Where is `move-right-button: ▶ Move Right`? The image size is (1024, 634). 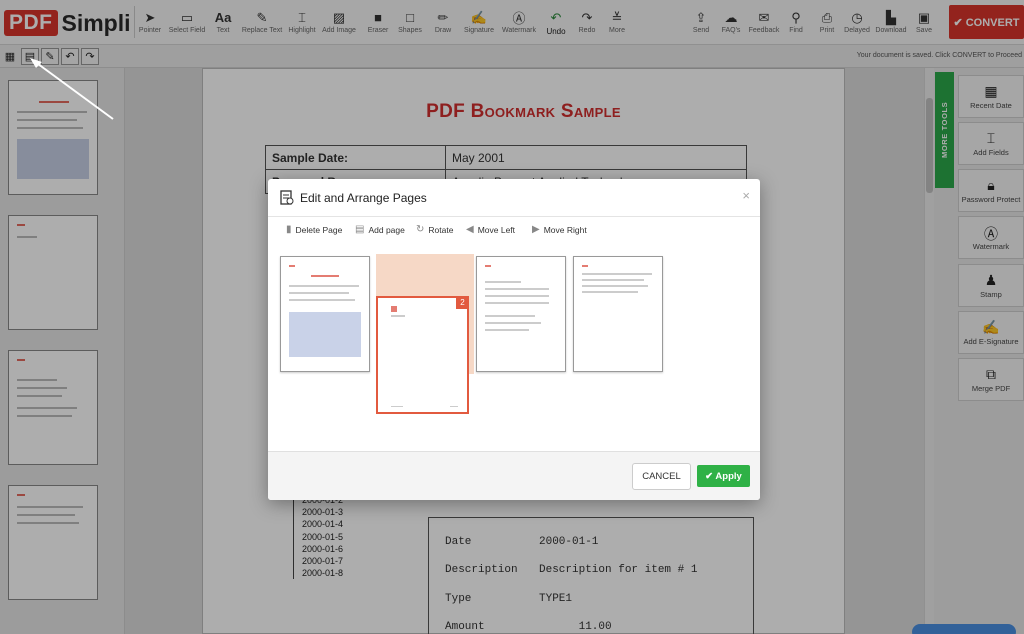
move-right-button: ▶ Move Right is located at coordinates (559, 229).